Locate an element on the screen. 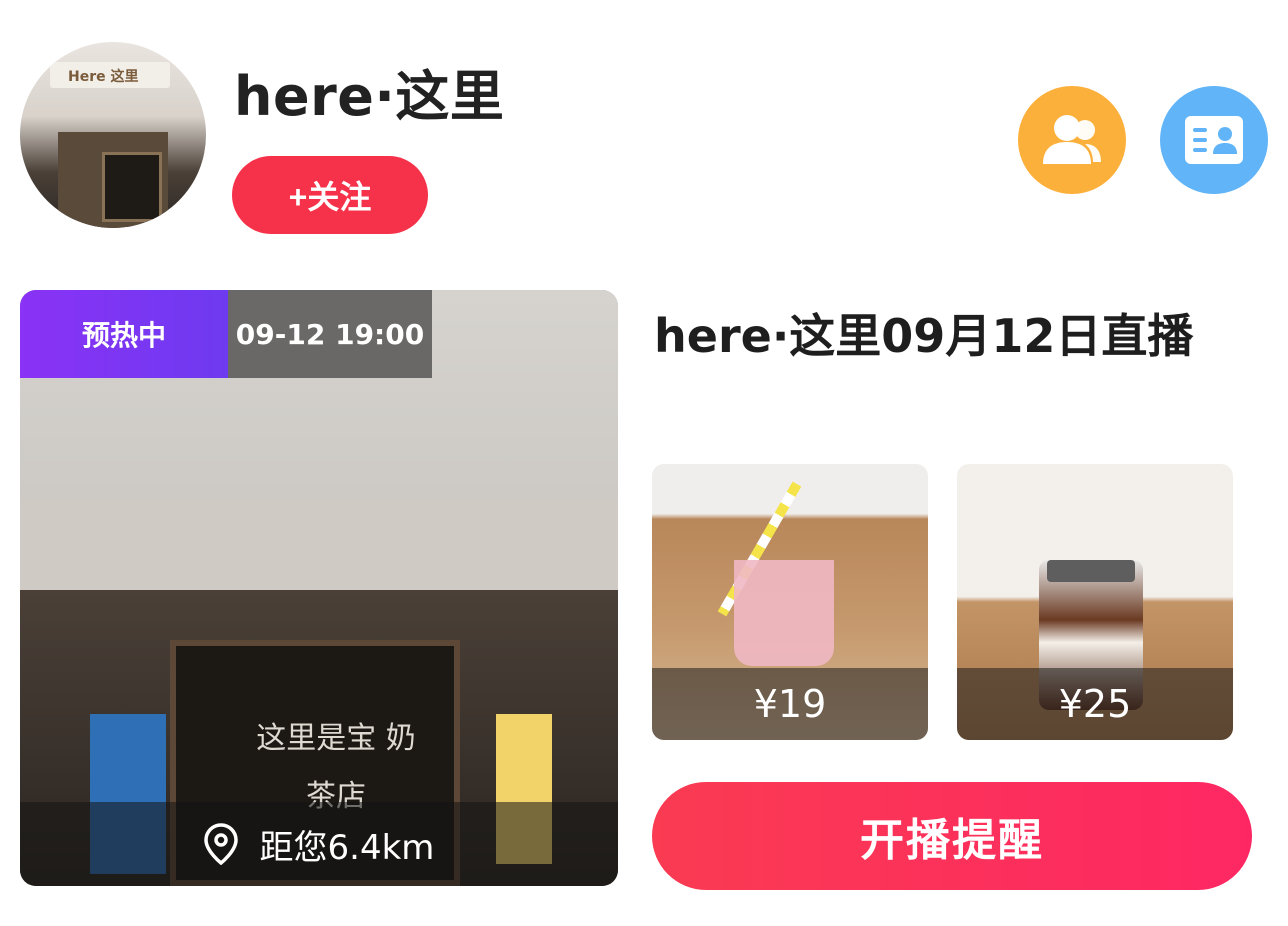  shop-avatar: Here 这里 is located at coordinates (113, 135).